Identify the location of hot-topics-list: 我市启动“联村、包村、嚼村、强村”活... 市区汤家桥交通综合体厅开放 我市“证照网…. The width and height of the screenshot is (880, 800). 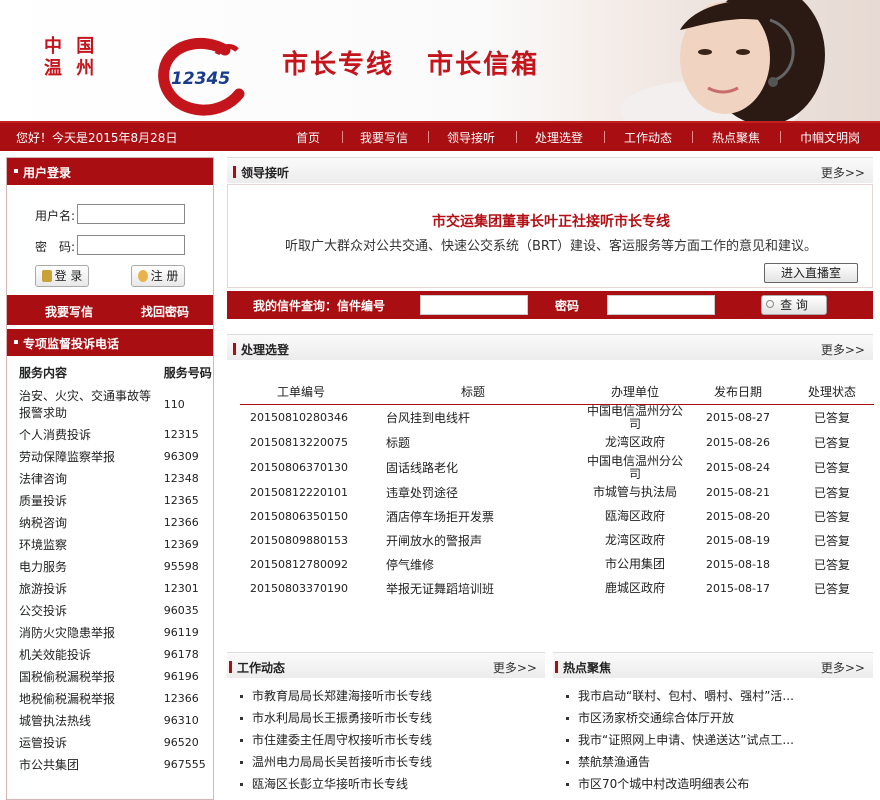
(717, 740).